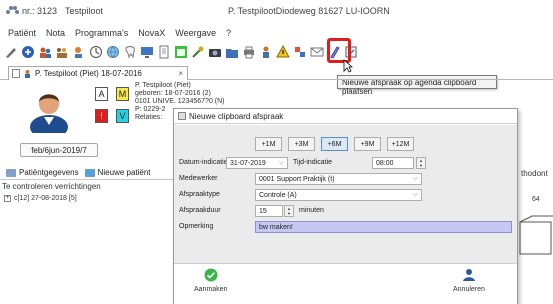 This screenshot has width=553, height=304. What do you see at coordinates (211, 289) in the screenshot?
I see `create-button-label: Aanmaken` at bounding box center [211, 289].